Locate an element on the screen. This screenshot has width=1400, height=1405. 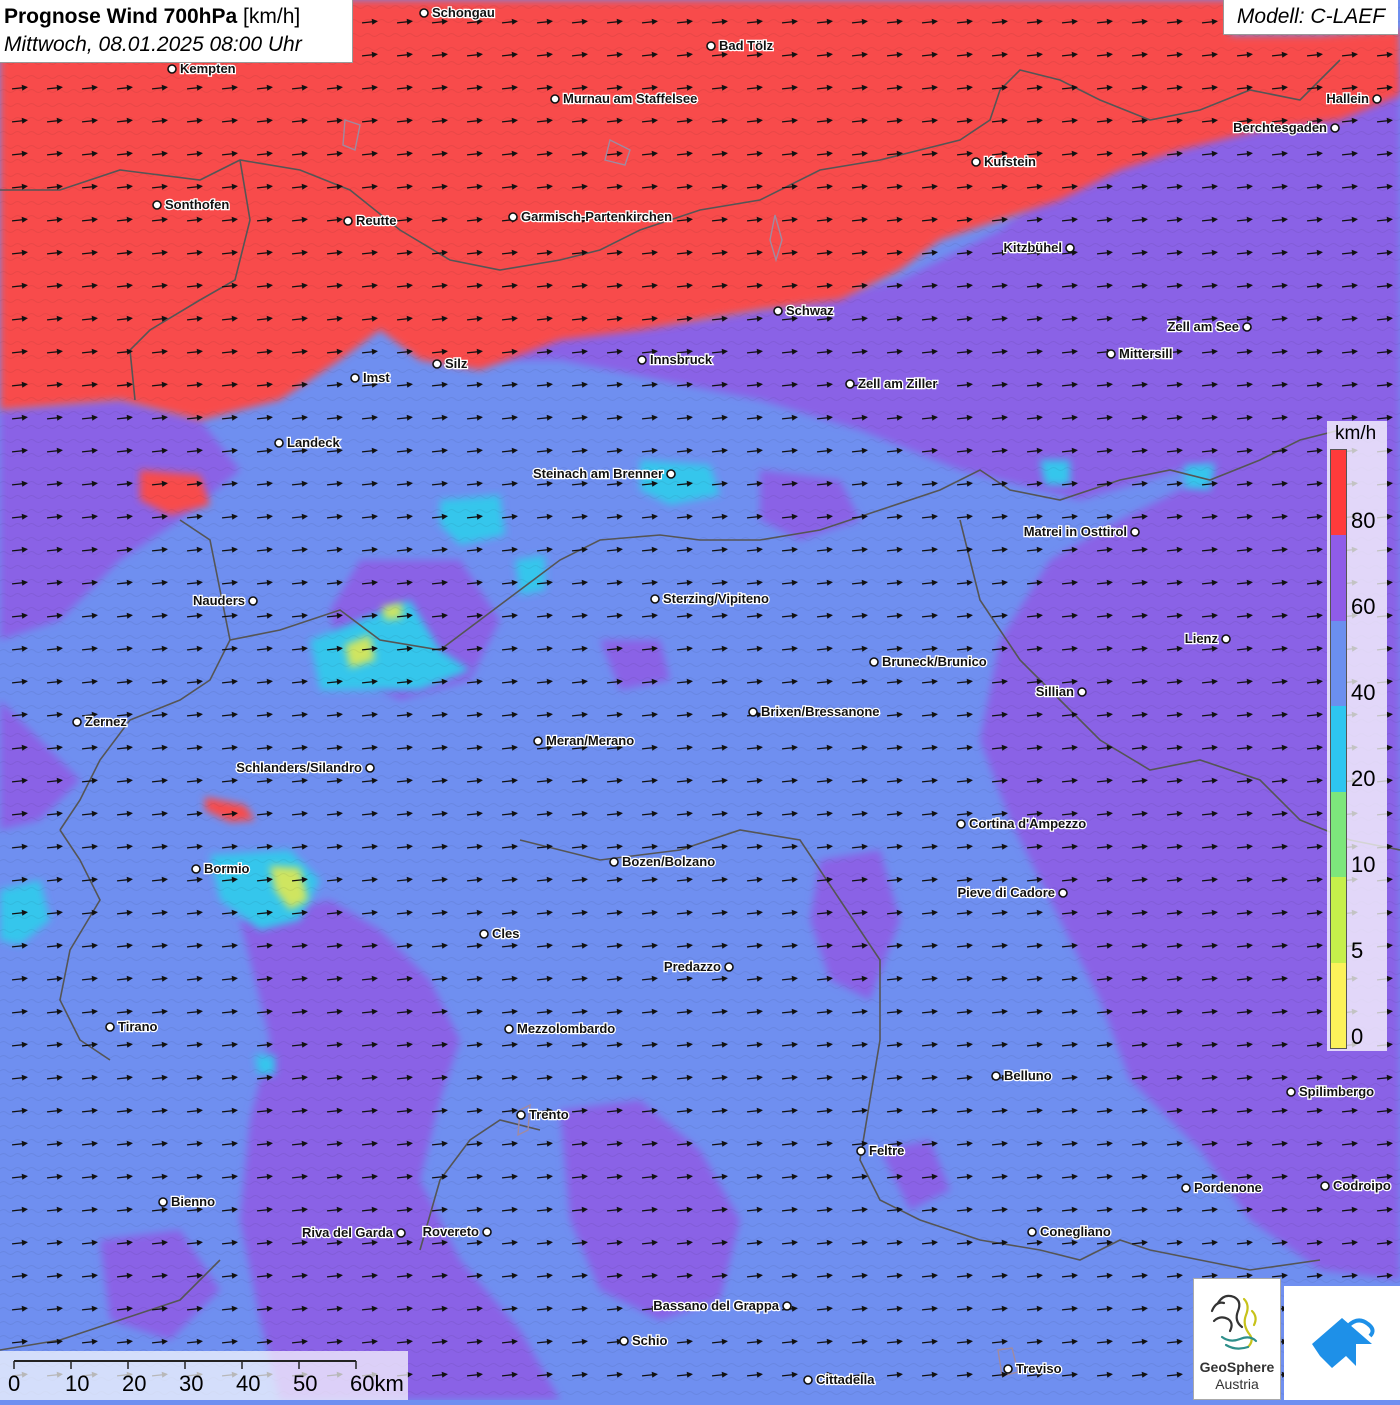
city-label: Schwaz is located at coordinates (810, 310).